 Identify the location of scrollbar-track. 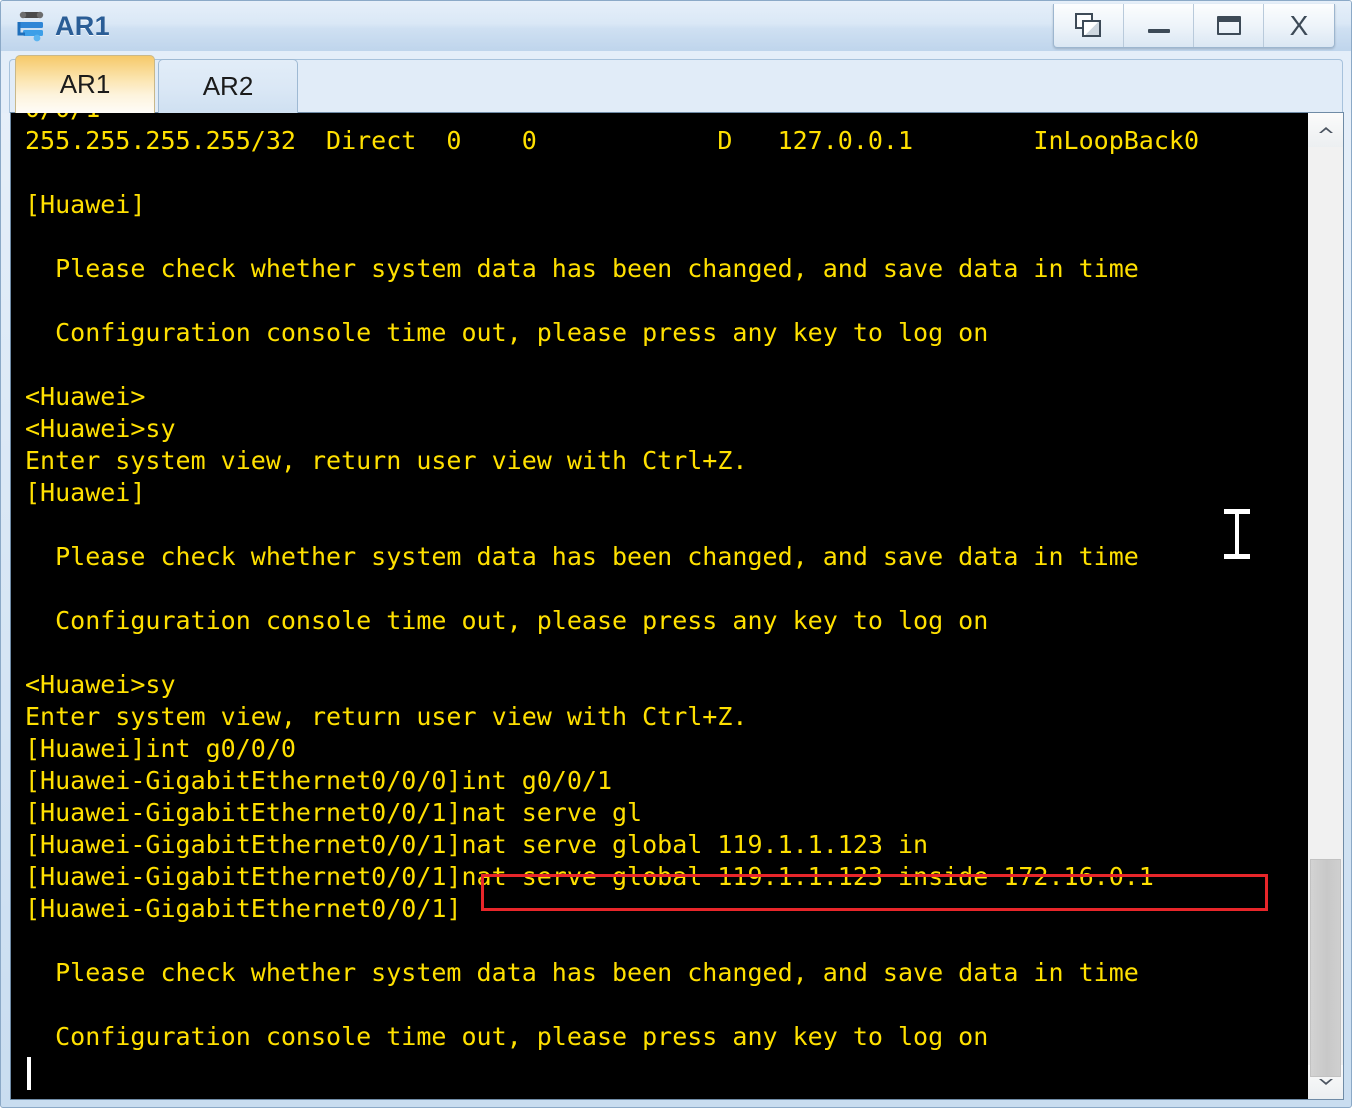
(1325, 612).